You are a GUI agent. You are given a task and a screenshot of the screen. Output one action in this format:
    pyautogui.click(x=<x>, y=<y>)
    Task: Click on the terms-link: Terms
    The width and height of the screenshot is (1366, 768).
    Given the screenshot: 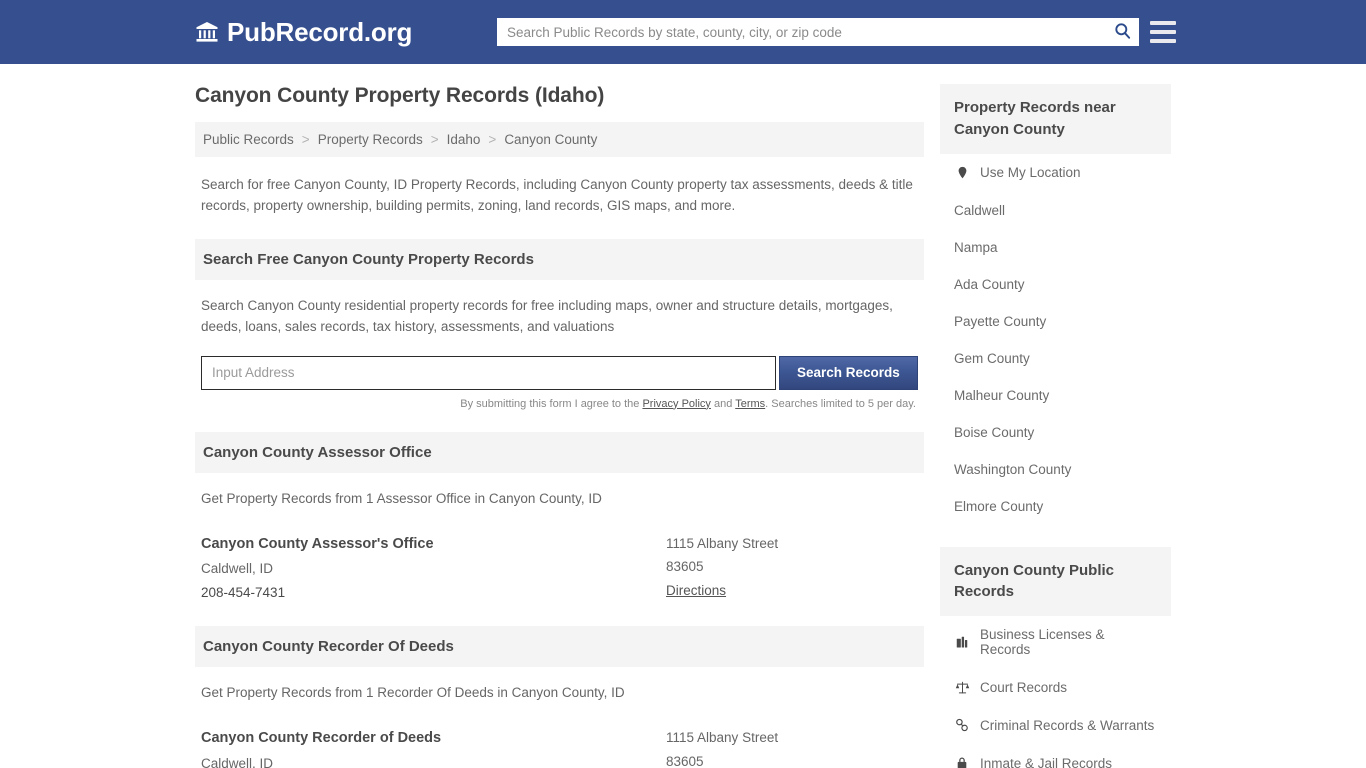 What is the action you would take?
    pyautogui.click(x=750, y=404)
    